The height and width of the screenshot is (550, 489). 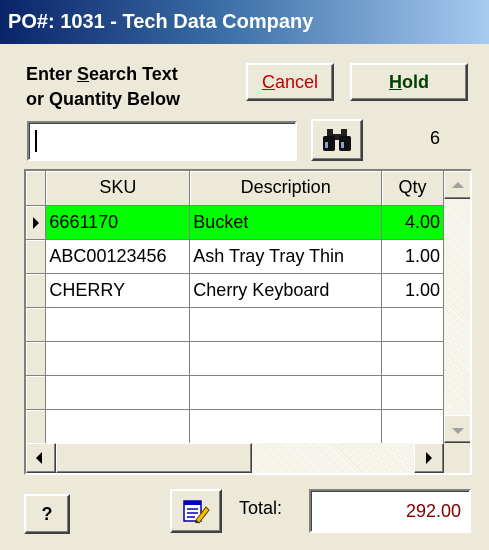 What do you see at coordinates (434, 138) in the screenshot?
I see `item-count: 6` at bounding box center [434, 138].